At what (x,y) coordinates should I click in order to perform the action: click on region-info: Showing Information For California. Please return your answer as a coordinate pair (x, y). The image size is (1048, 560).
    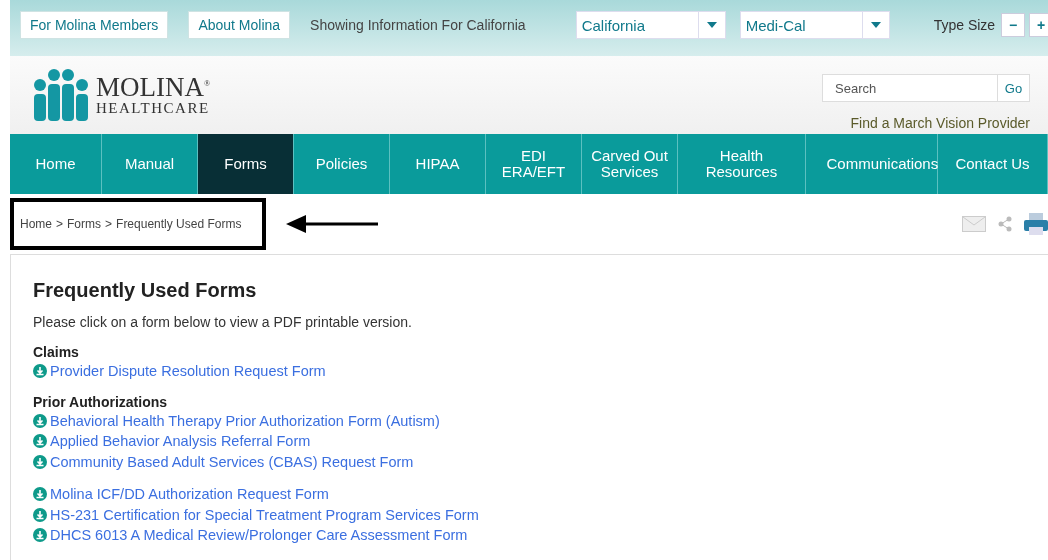
    Looking at the image, I should click on (418, 25).